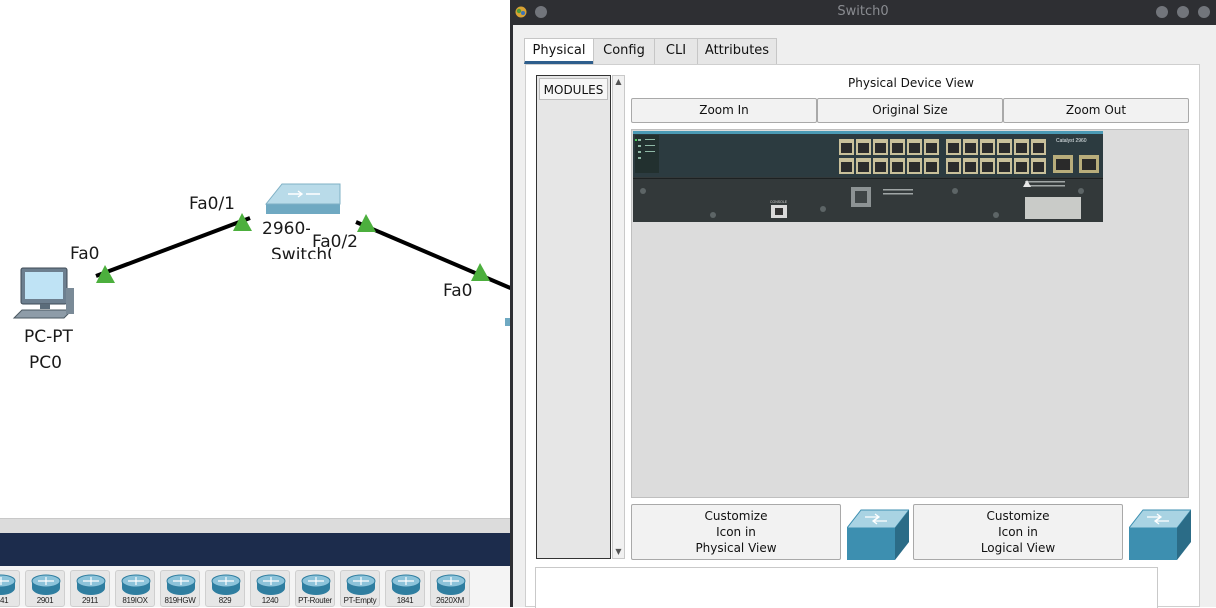  What do you see at coordinates (48, 337) in the screenshot?
I see `pc-model-label: PC-PT` at bounding box center [48, 337].